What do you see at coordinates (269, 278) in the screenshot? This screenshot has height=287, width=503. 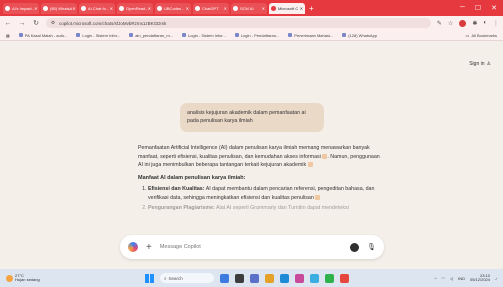 I see `file-explorer-icon` at bounding box center [269, 278].